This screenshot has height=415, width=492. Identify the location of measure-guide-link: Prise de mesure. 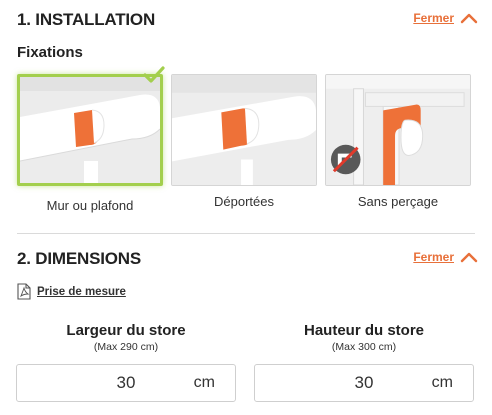
(71, 291).